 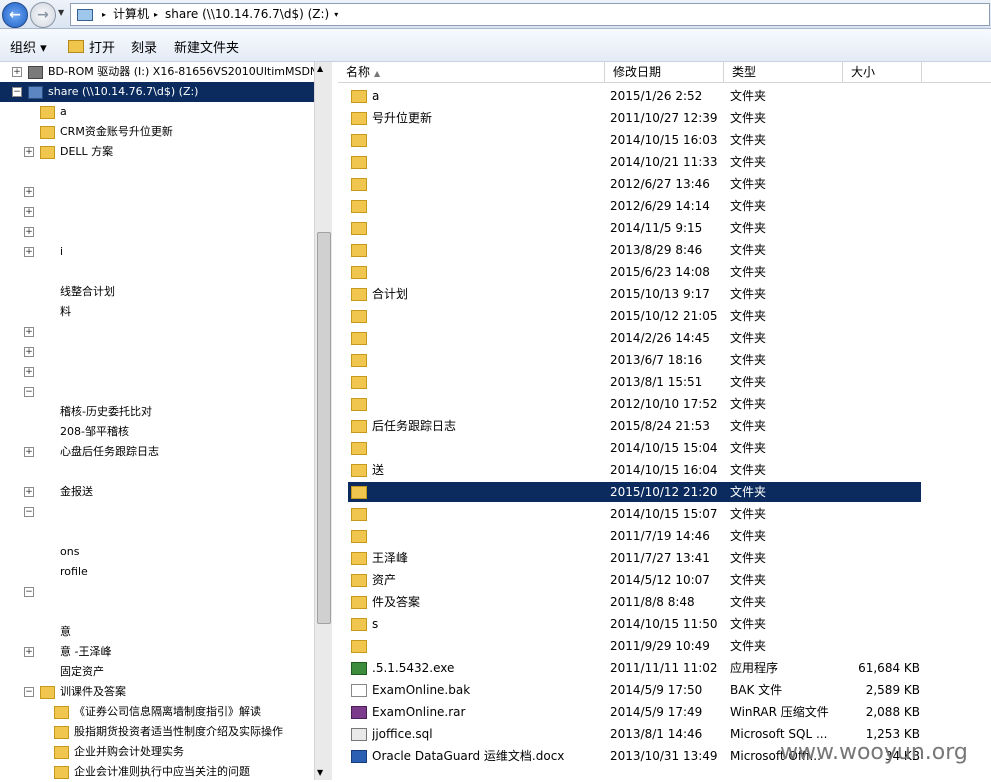 I want to click on burn-button: 刻录, so click(x=144, y=46).